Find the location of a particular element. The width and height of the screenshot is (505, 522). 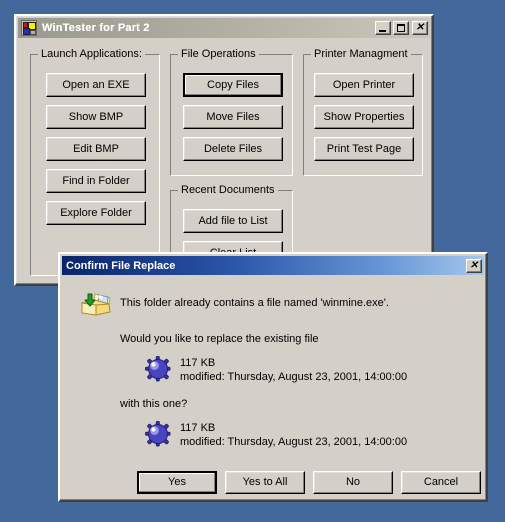

group-launch-applications-title: Launch Applications: is located at coordinates (91, 54).